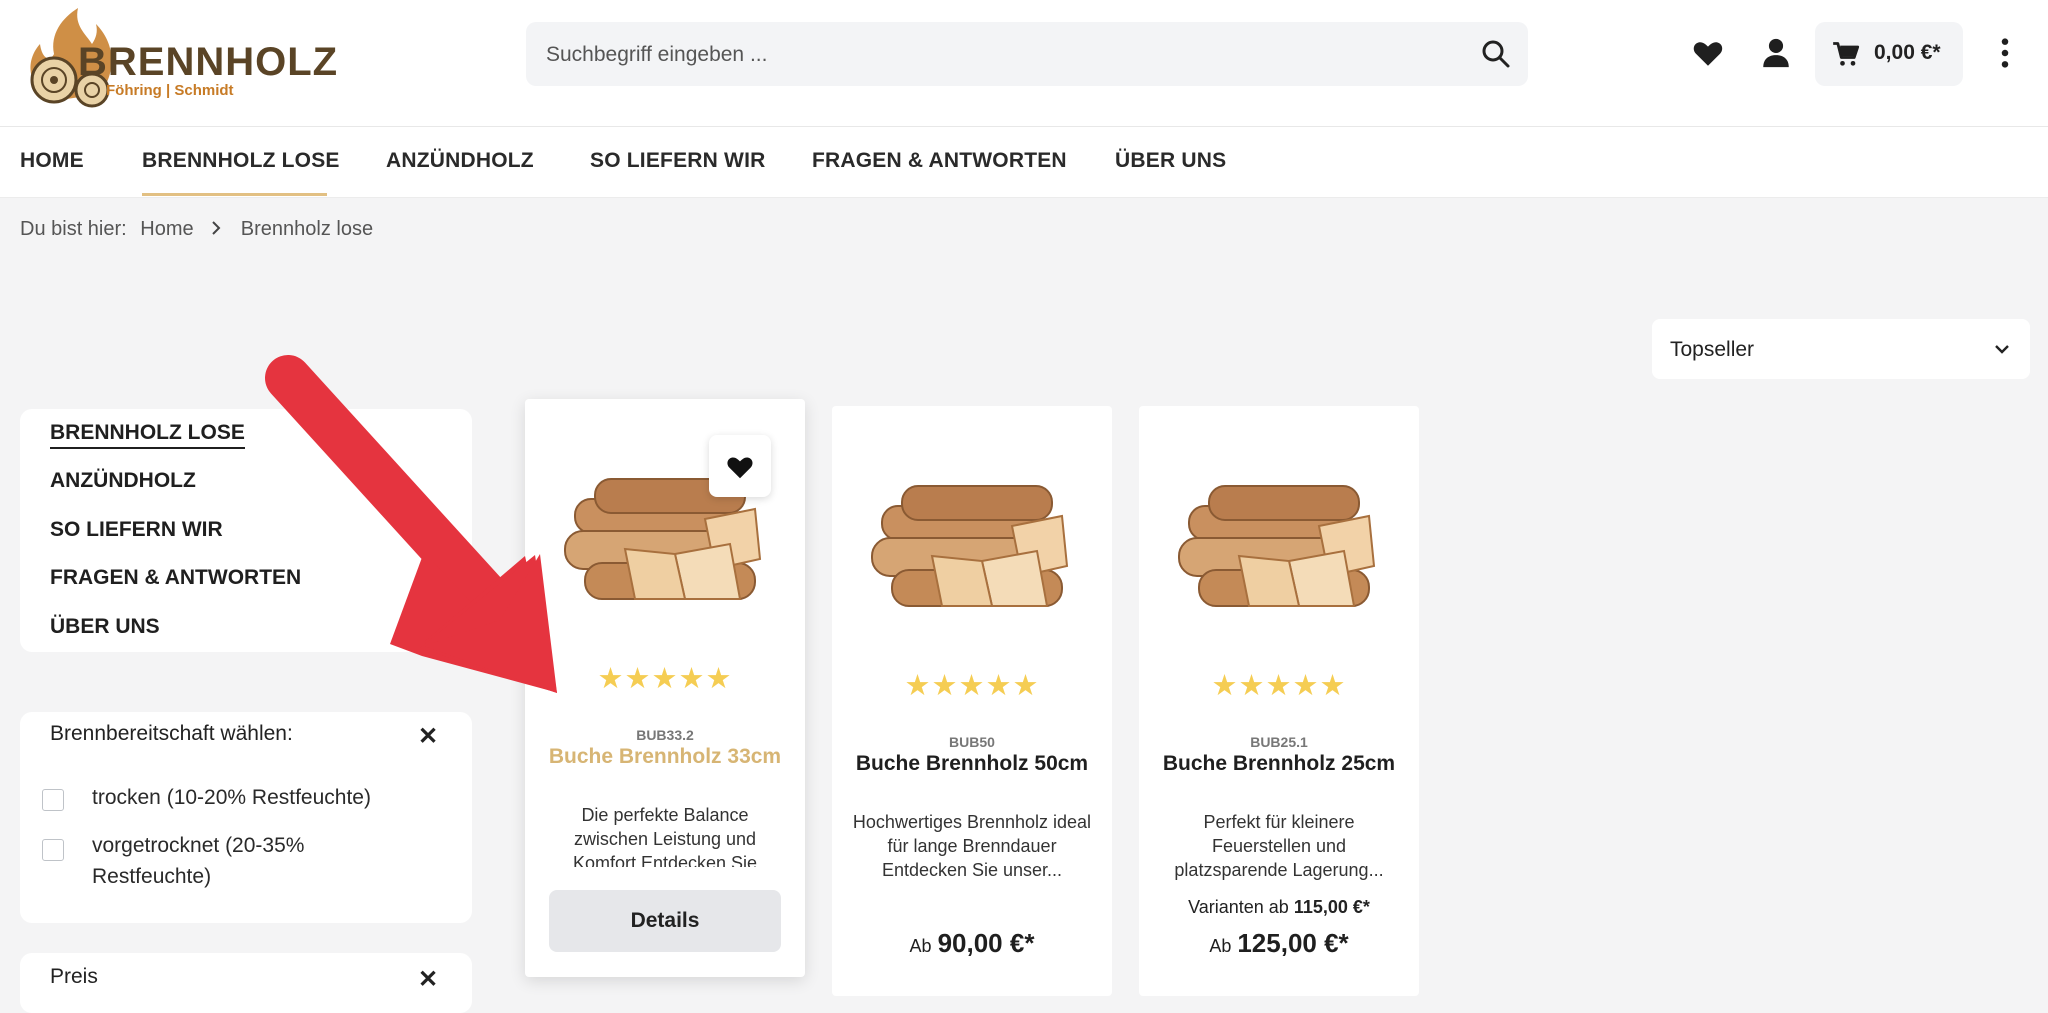 Image resolution: width=2048 pixels, height=1013 pixels. What do you see at coordinates (74, 976) in the screenshot?
I see `filter-title: Preis` at bounding box center [74, 976].